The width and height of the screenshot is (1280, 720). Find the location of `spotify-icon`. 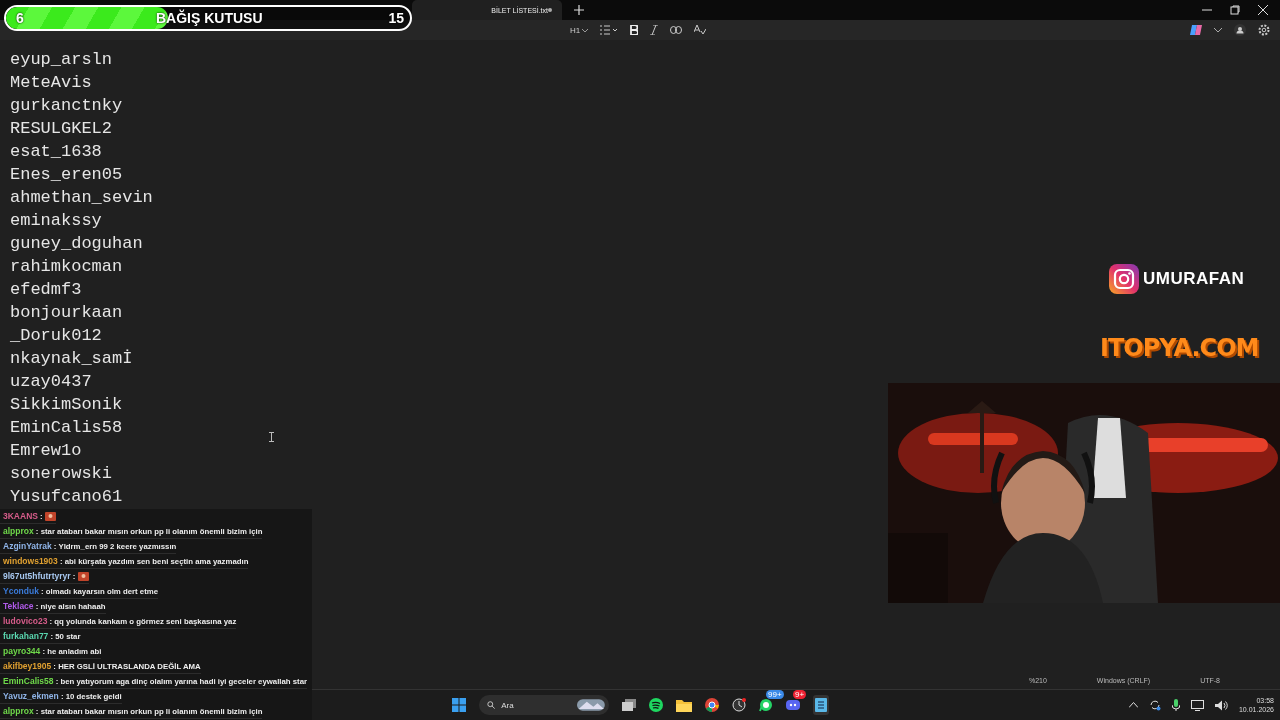

spotify-icon is located at coordinates (656, 705).